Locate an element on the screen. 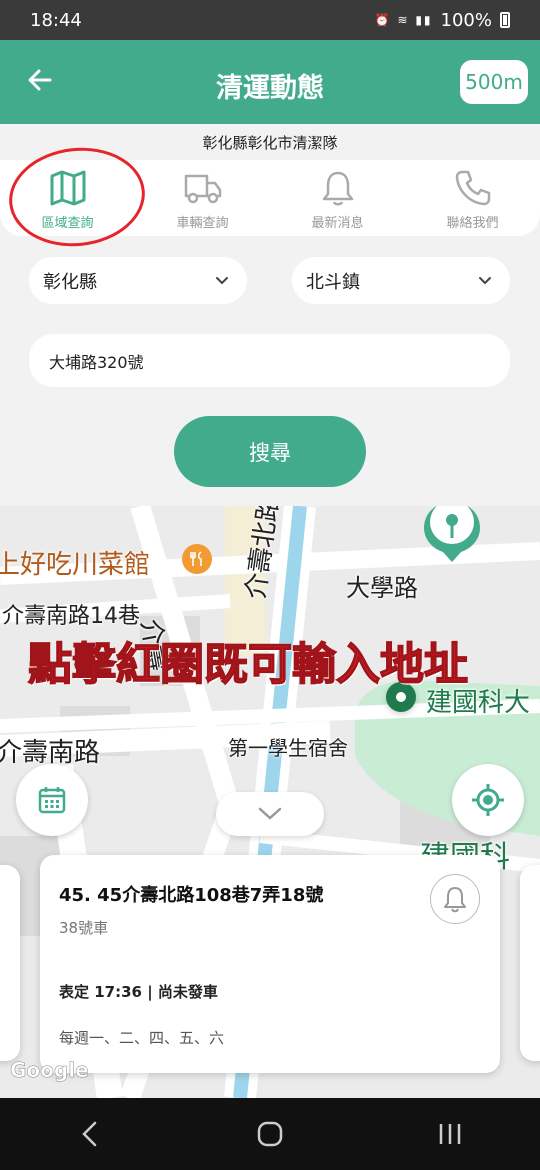 This screenshot has width=540, height=1170. tab-latest-news: 最新消息 is located at coordinates (337, 198).